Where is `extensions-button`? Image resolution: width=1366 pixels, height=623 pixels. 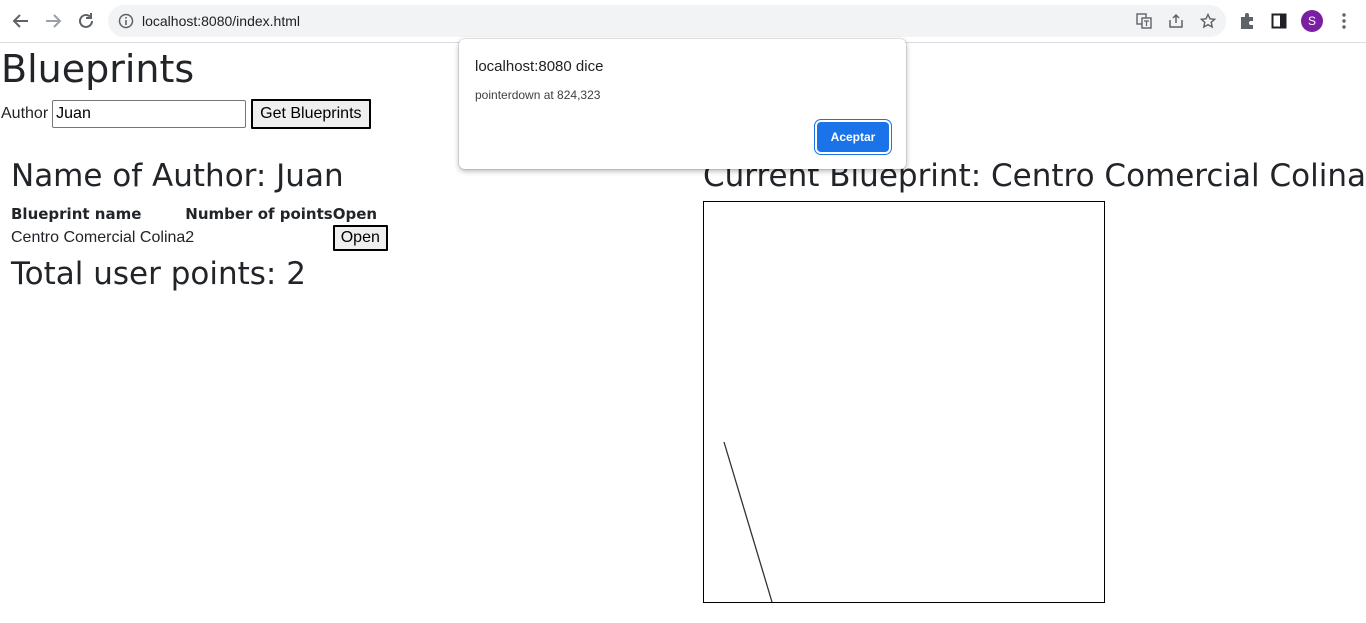 extensions-button is located at coordinates (1247, 21).